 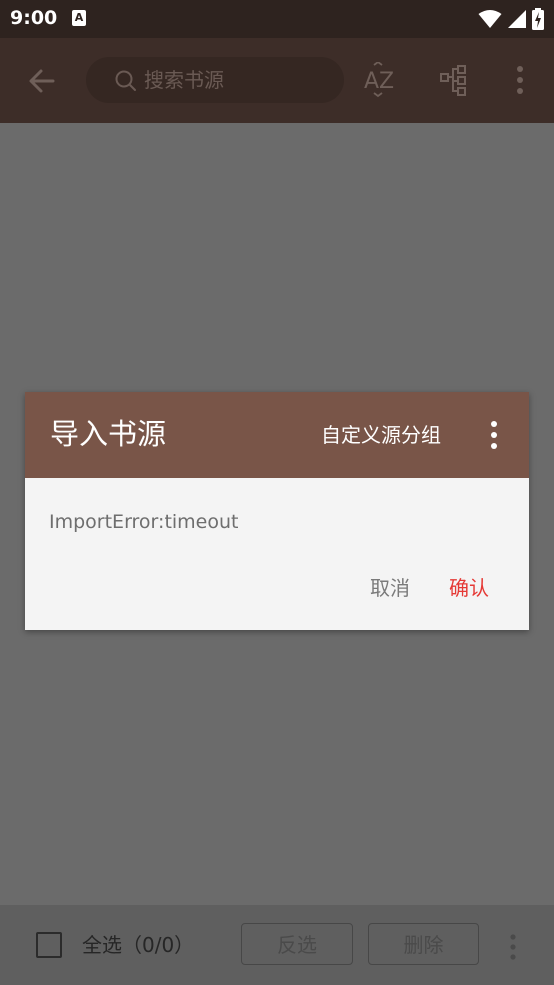 What do you see at coordinates (277, 435) in the screenshot?
I see `dialog-header: 导入书源 自定义源分组` at bounding box center [277, 435].